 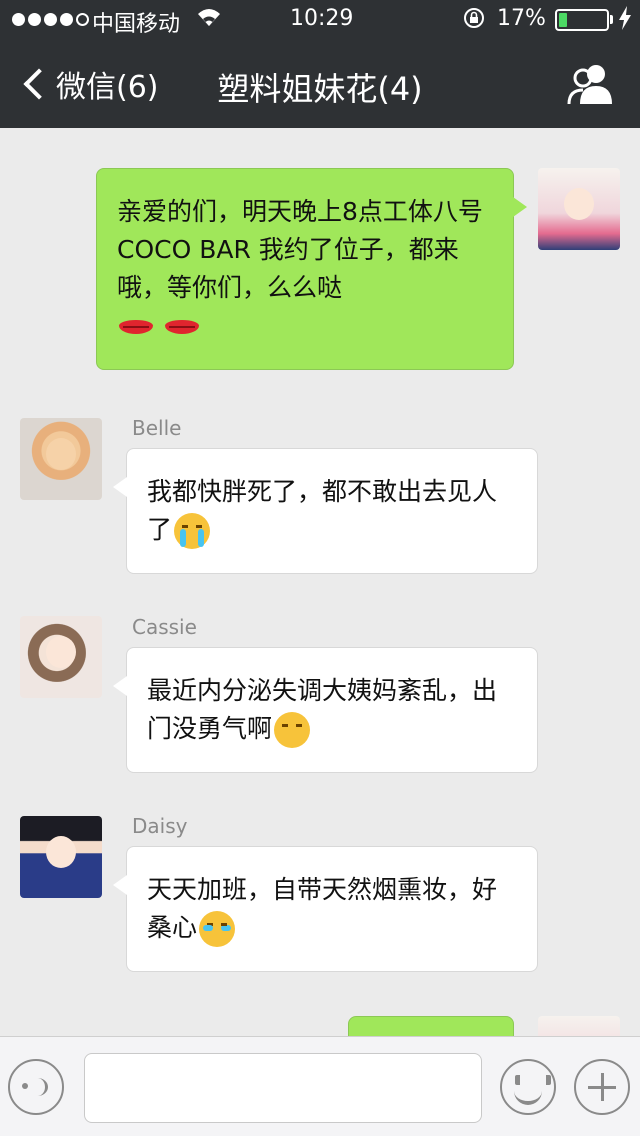 What do you see at coordinates (36, 1087) in the screenshot?
I see `voice-button` at bounding box center [36, 1087].